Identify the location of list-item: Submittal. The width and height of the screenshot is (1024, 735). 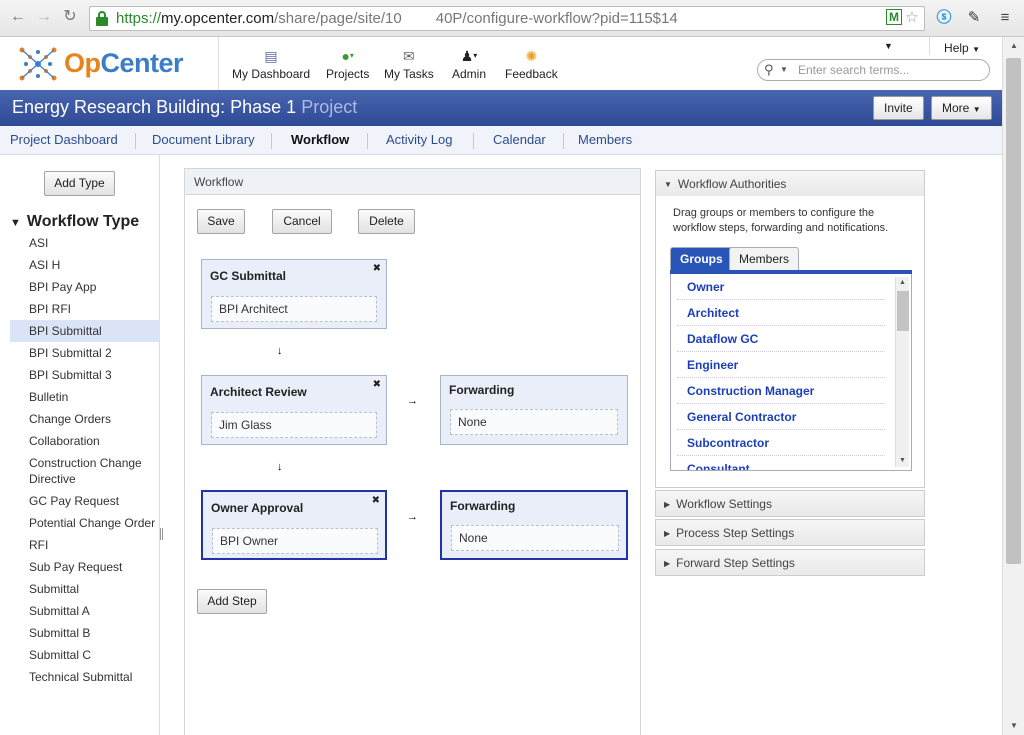
(85, 589).